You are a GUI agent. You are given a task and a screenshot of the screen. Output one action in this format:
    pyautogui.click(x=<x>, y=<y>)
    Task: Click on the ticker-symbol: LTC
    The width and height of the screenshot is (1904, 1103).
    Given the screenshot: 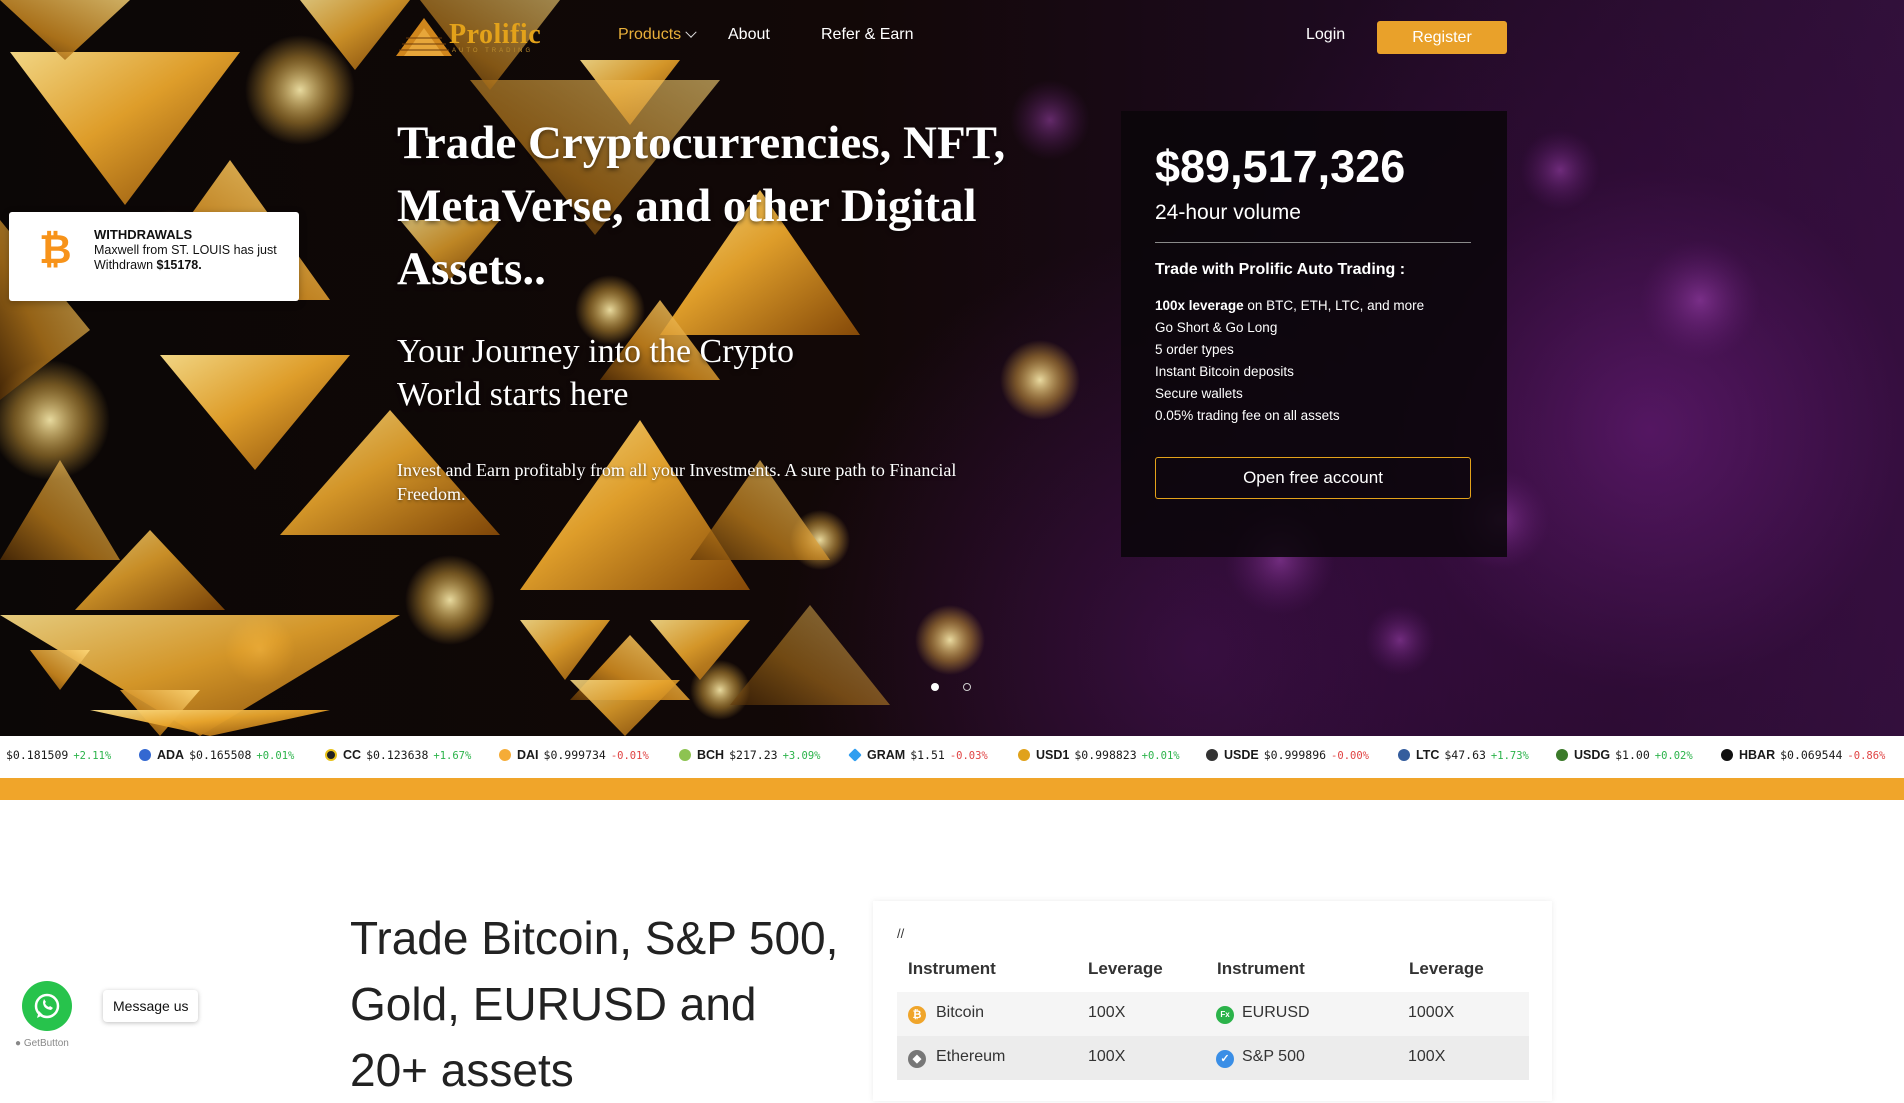 What is the action you would take?
    pyautogui.click(x=1428, y=755)
    